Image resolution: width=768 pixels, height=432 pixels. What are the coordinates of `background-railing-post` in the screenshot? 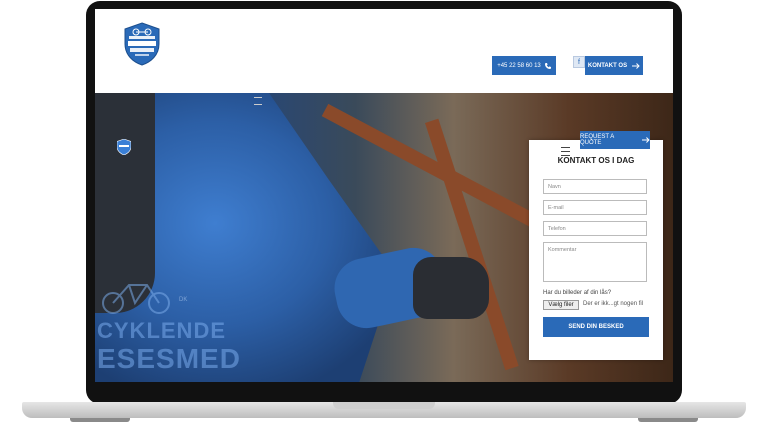 It's located at (472, 244).